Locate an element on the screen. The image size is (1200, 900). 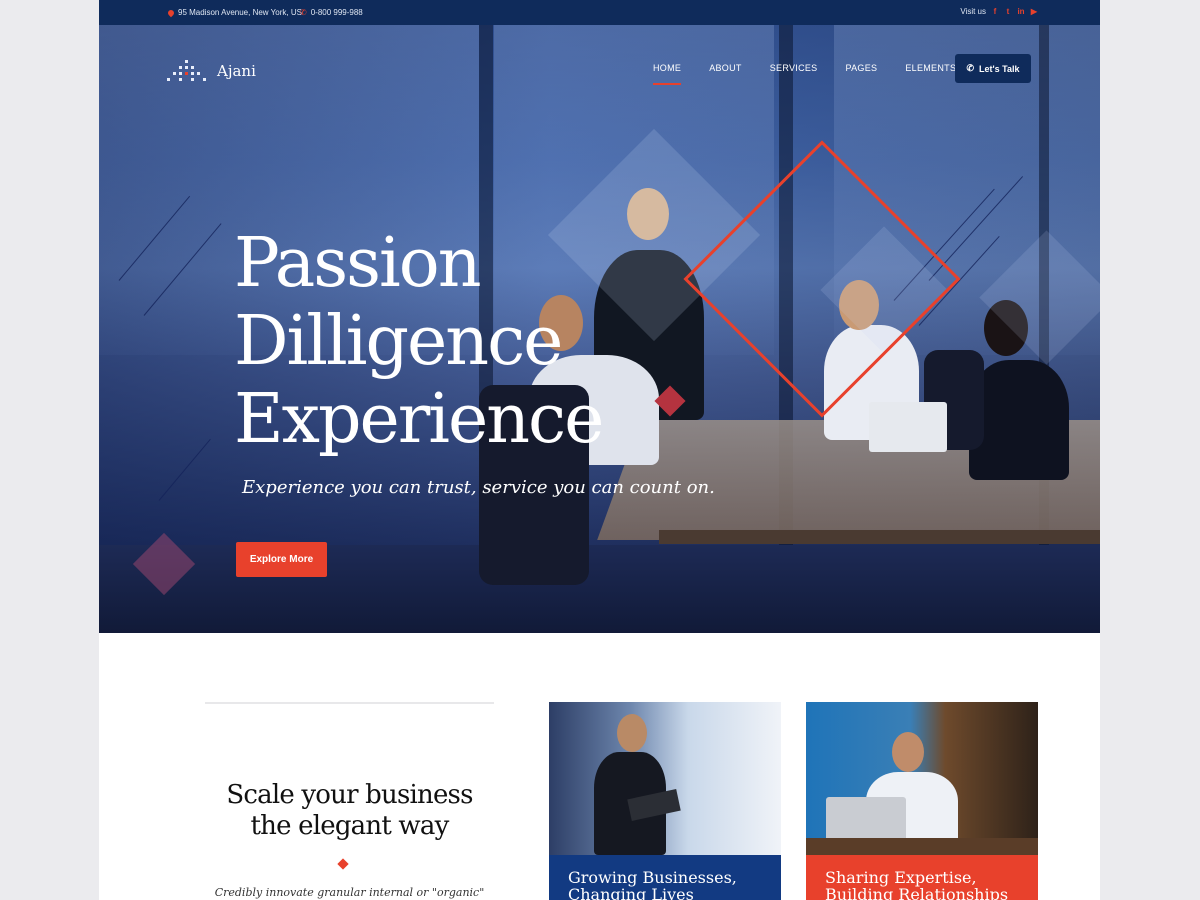
headline-line: Dilligence is located at coordinates (398, 341).